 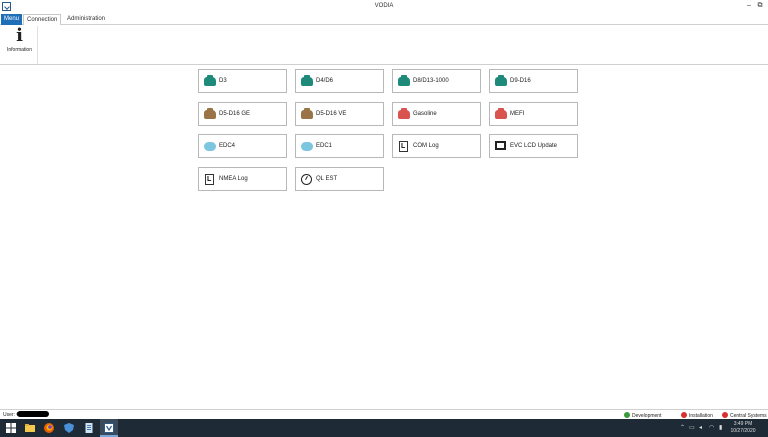 I want to click on tray-network-icon: ▭, so click(x=692, y=427).